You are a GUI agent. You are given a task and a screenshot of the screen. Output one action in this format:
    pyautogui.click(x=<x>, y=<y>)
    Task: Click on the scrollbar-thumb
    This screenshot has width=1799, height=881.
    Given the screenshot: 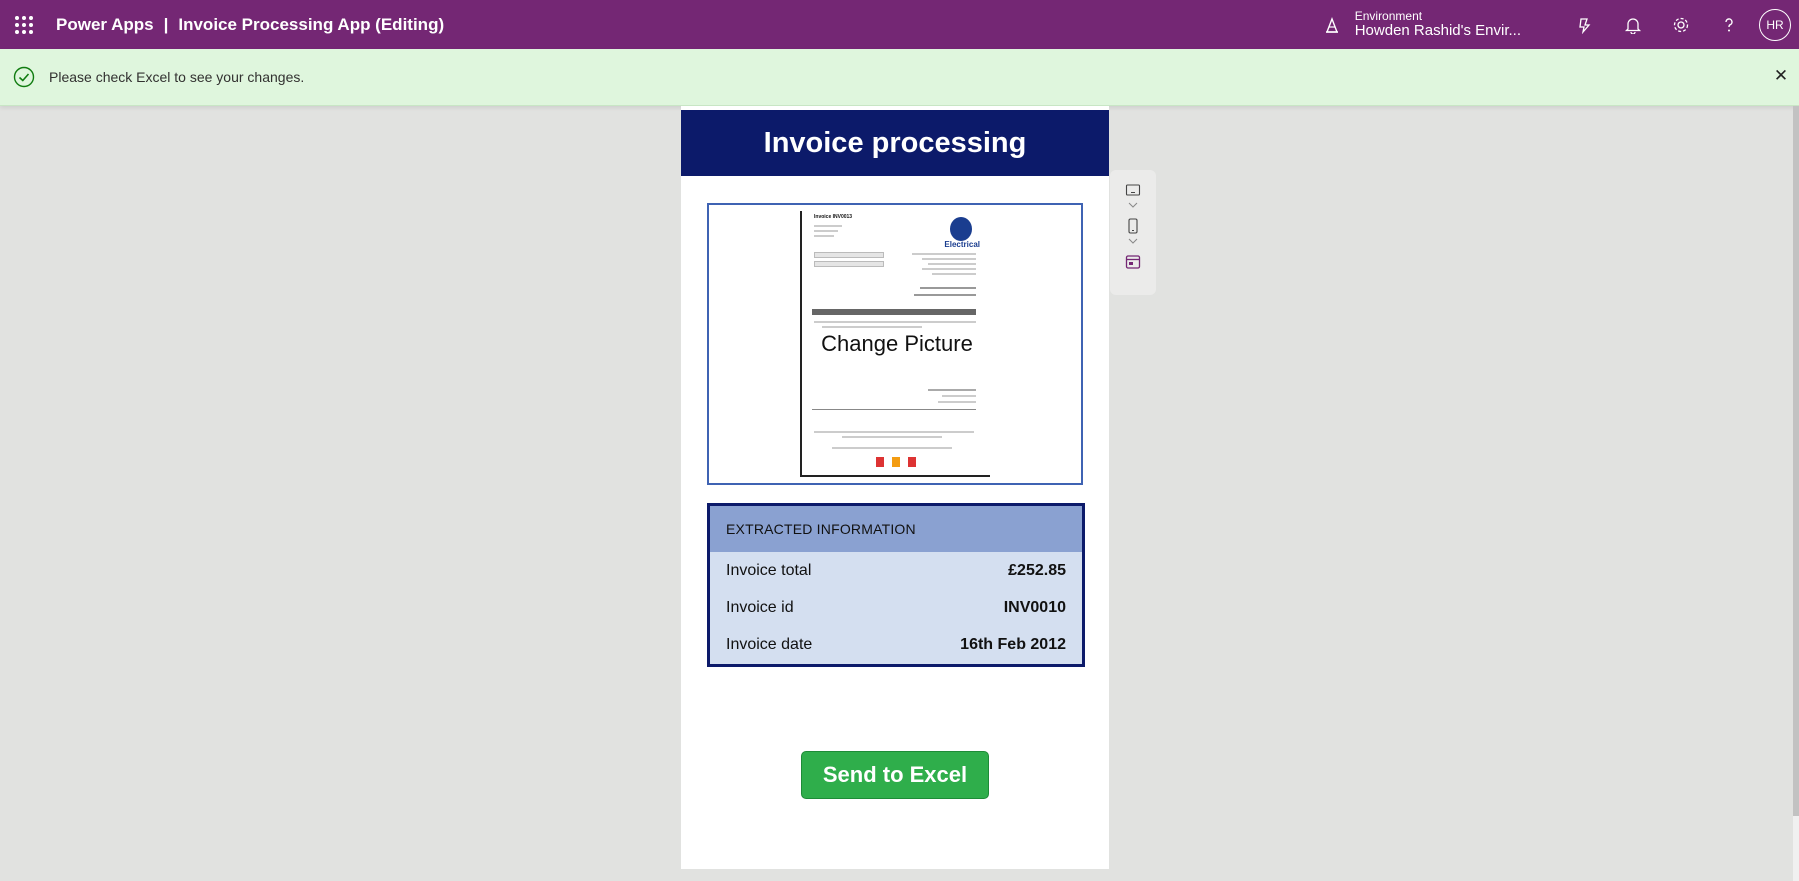 What is the action you would take?
    pyautogui.click(x=1796, y=461)
    